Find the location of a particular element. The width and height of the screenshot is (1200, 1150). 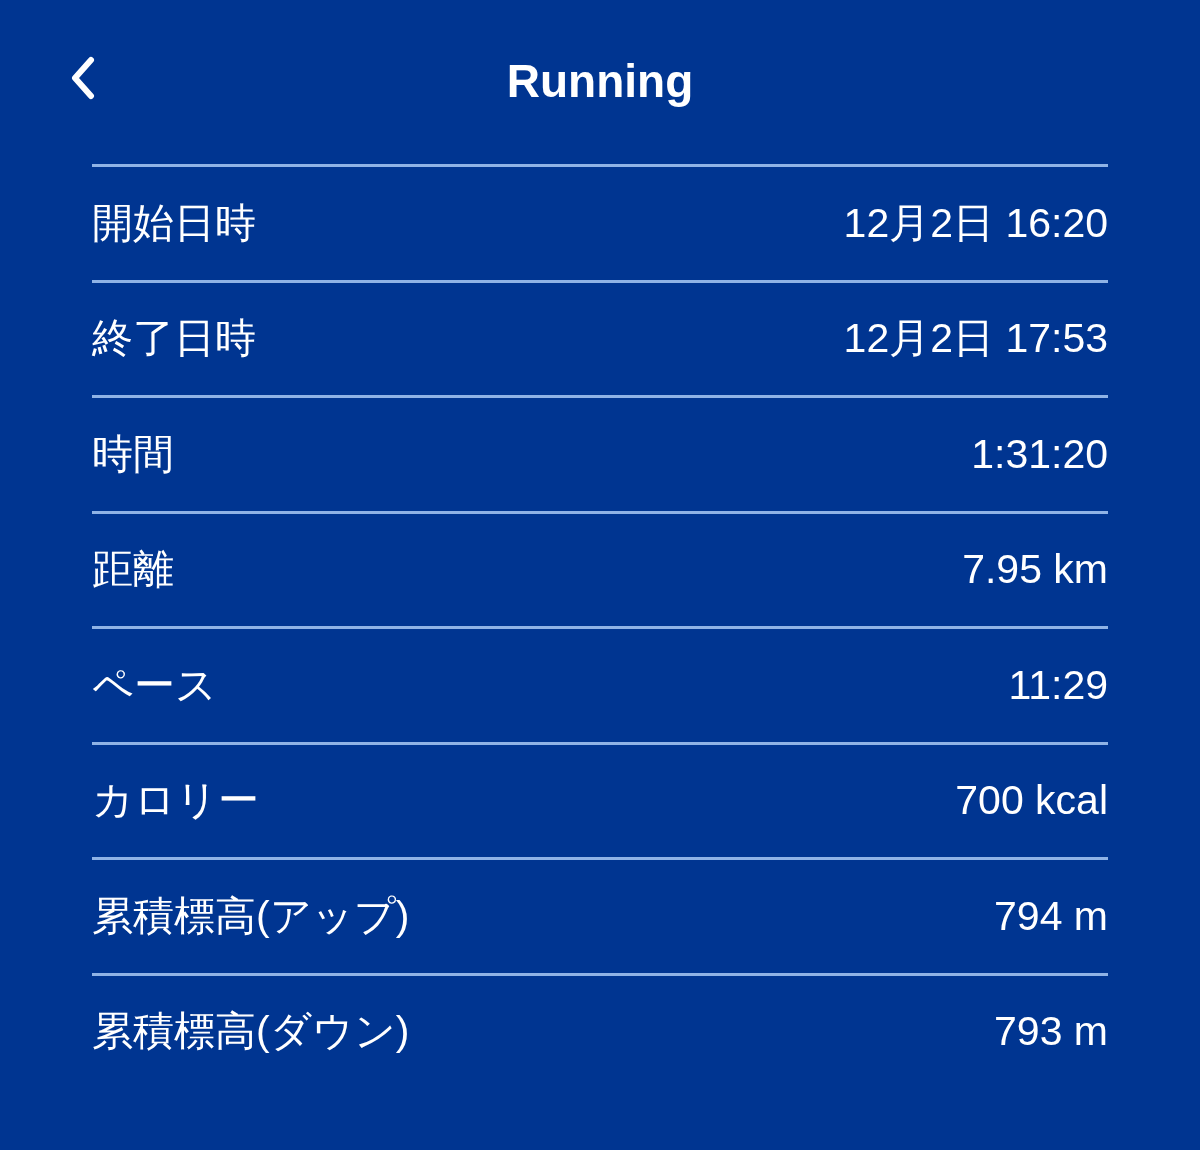

stat-label: ペース is located at coordinates (154, 685).